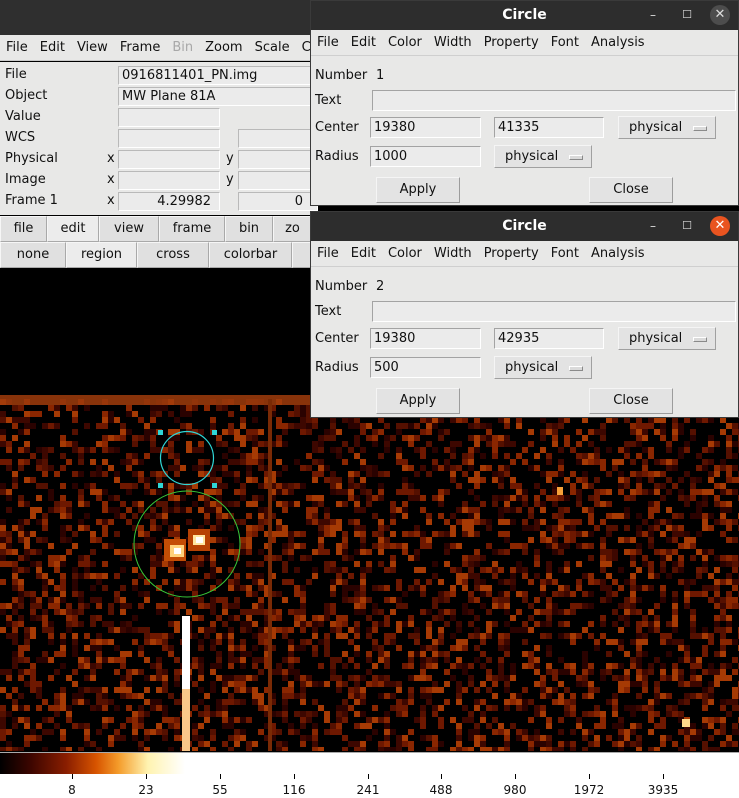 The width and height of the screenshot is (739, 798). I want to click on image-streak-glow, so click(186, 720).